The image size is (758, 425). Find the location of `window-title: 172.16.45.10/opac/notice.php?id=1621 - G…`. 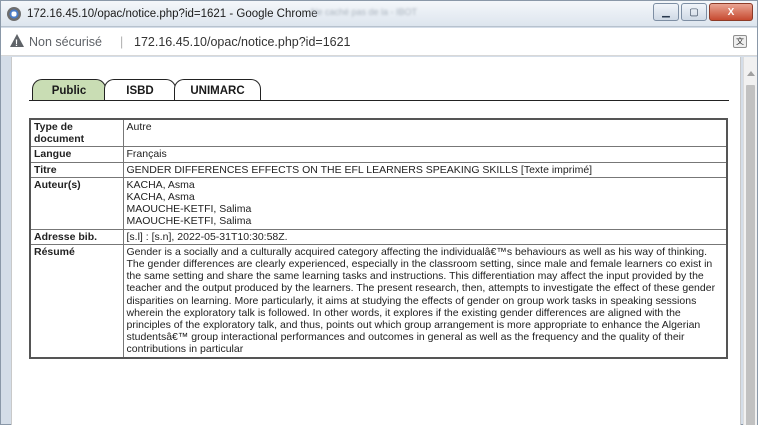

window-title: 172.16.45.10/opac/notice.php?id=1621 - G… is located at coordinates (172, 14).